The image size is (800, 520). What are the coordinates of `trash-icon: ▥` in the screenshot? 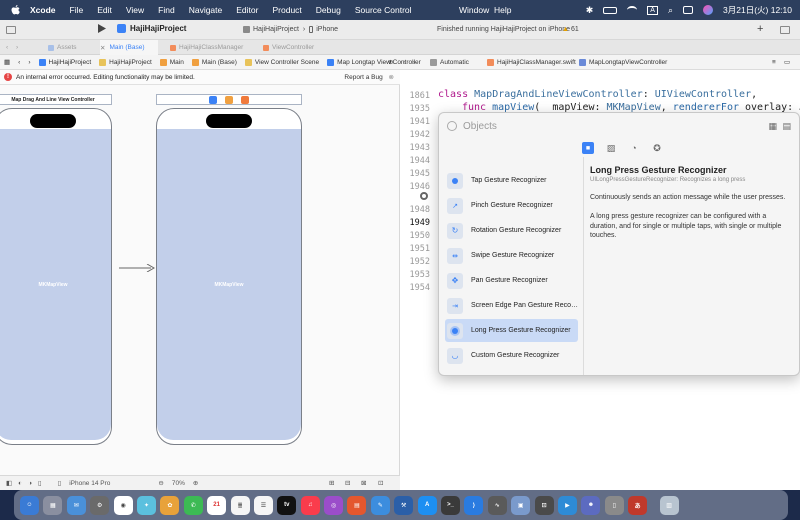 It's located at (669, 505).